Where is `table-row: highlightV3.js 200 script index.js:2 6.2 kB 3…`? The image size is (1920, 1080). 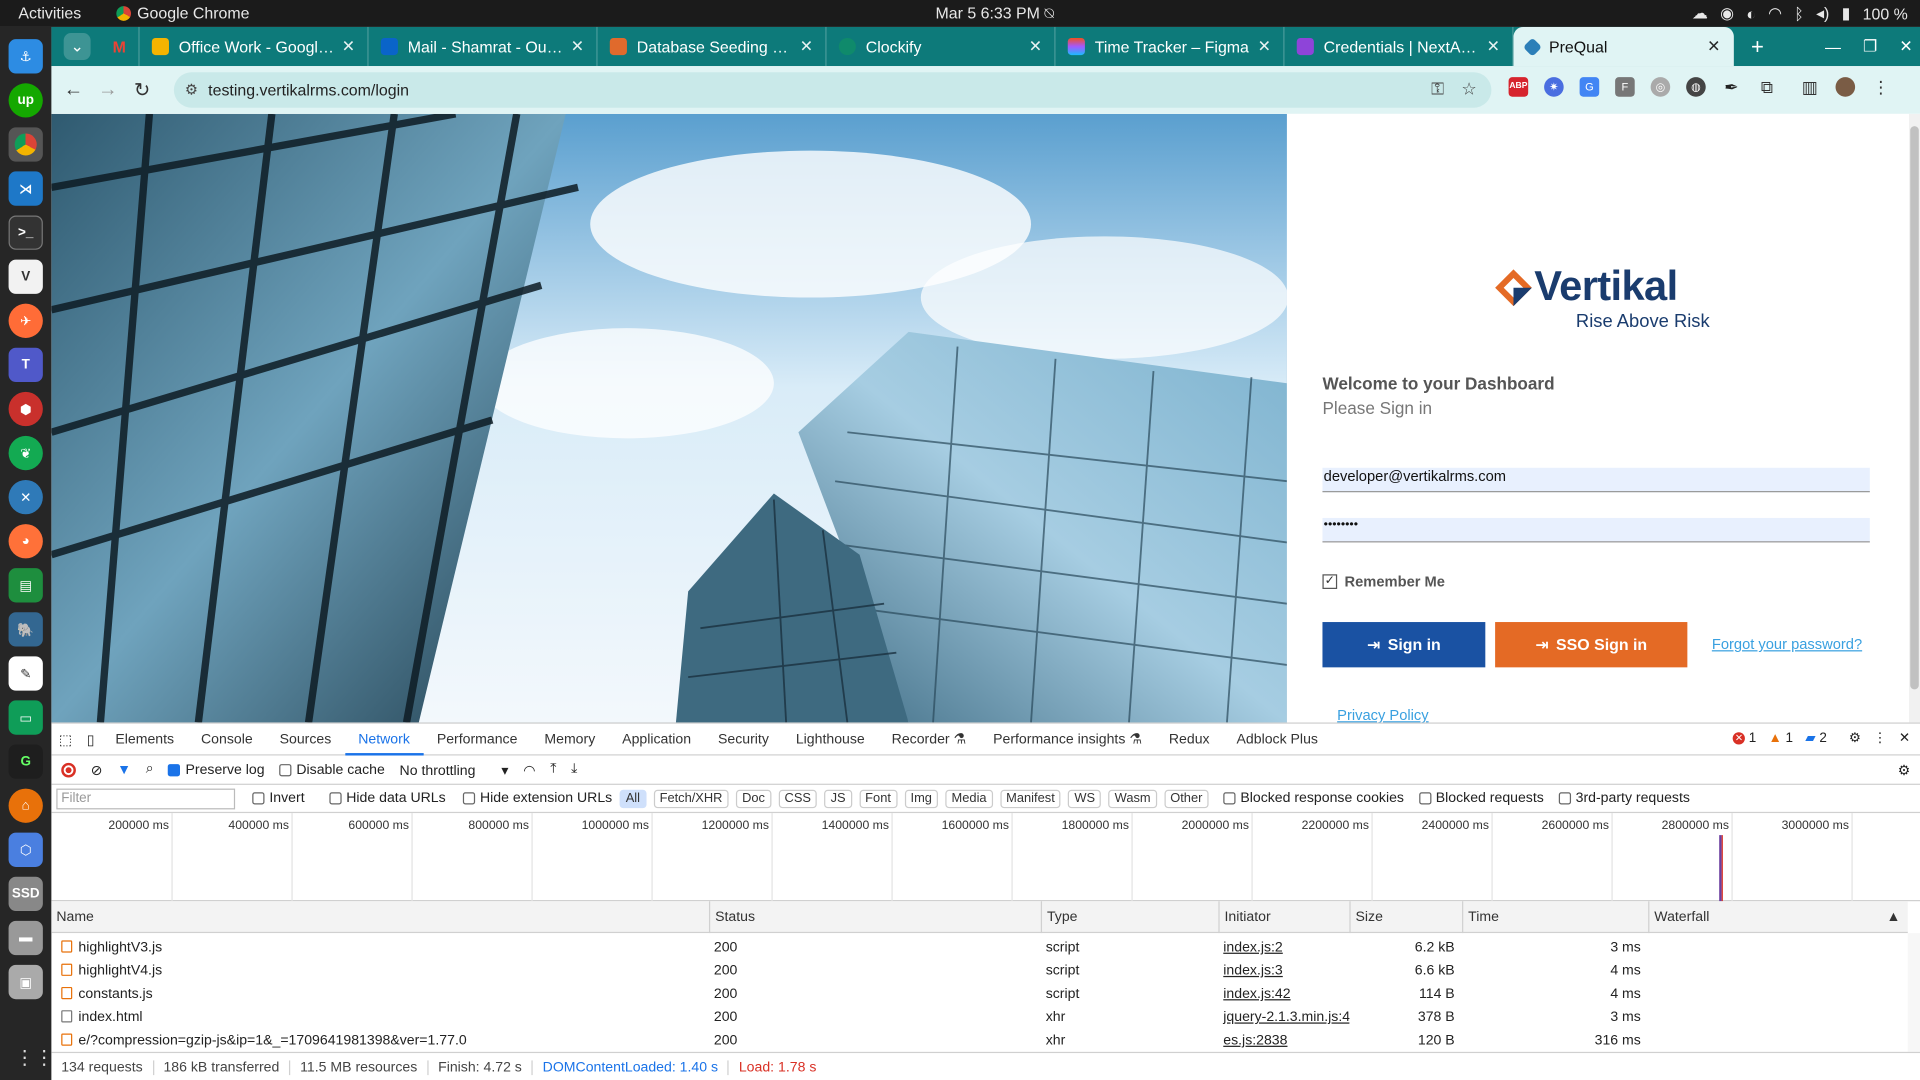
table-row: highlightV3.js 200 script index.js:2 6.2 kB 3… is located at coordinates (979, 948).